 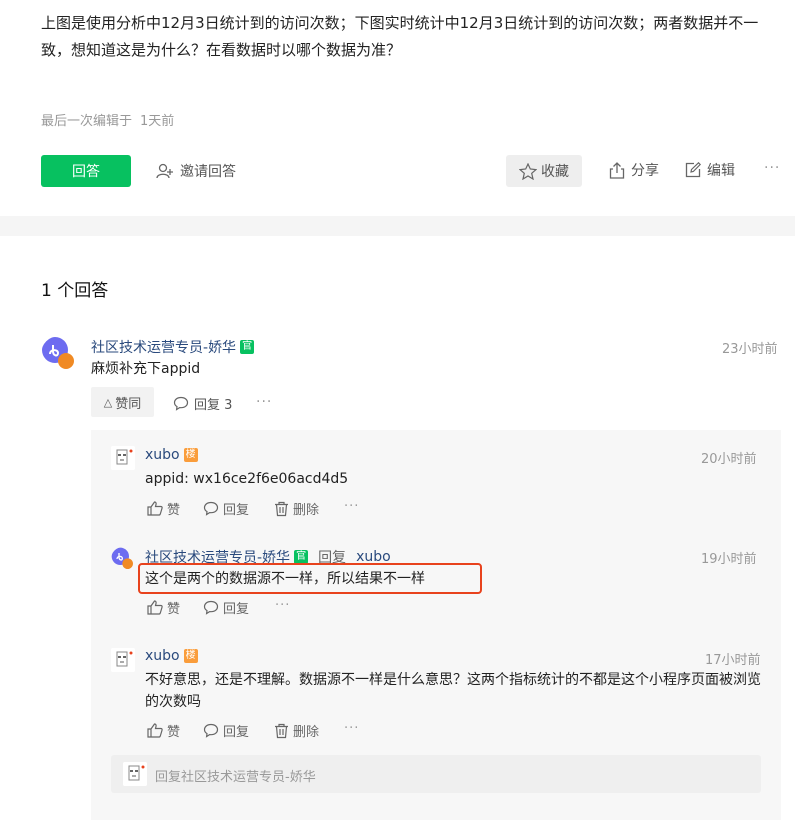 What do you see at coordinates (208, 172) in the screenshot?
I see `invite-label: 邀请回答` at bounding box center [208, 172].